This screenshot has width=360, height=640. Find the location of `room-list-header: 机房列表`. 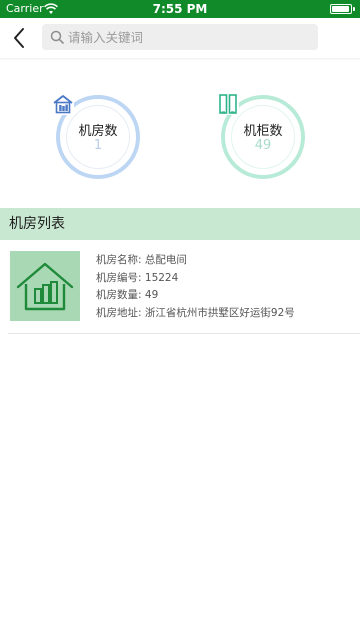

room-list-header: 机房列表 is located at coordinates (180, 224).